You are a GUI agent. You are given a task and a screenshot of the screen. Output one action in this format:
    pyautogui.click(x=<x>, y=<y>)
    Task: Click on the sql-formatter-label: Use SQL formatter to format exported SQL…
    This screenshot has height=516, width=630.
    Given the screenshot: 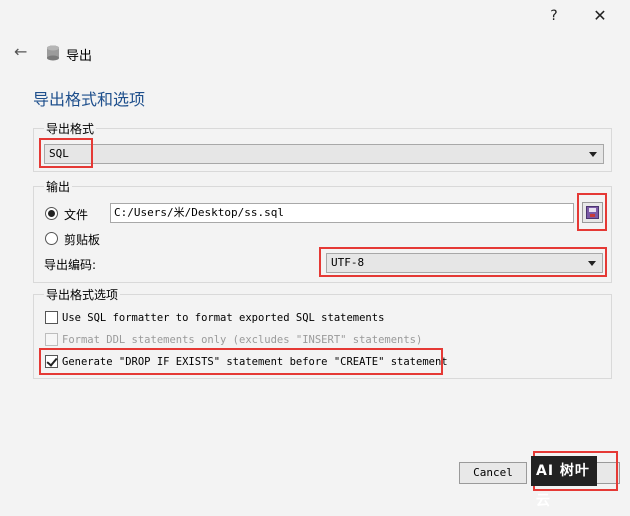 What is the action you would take?
    pyautogui.click(x=223, y=318)
    